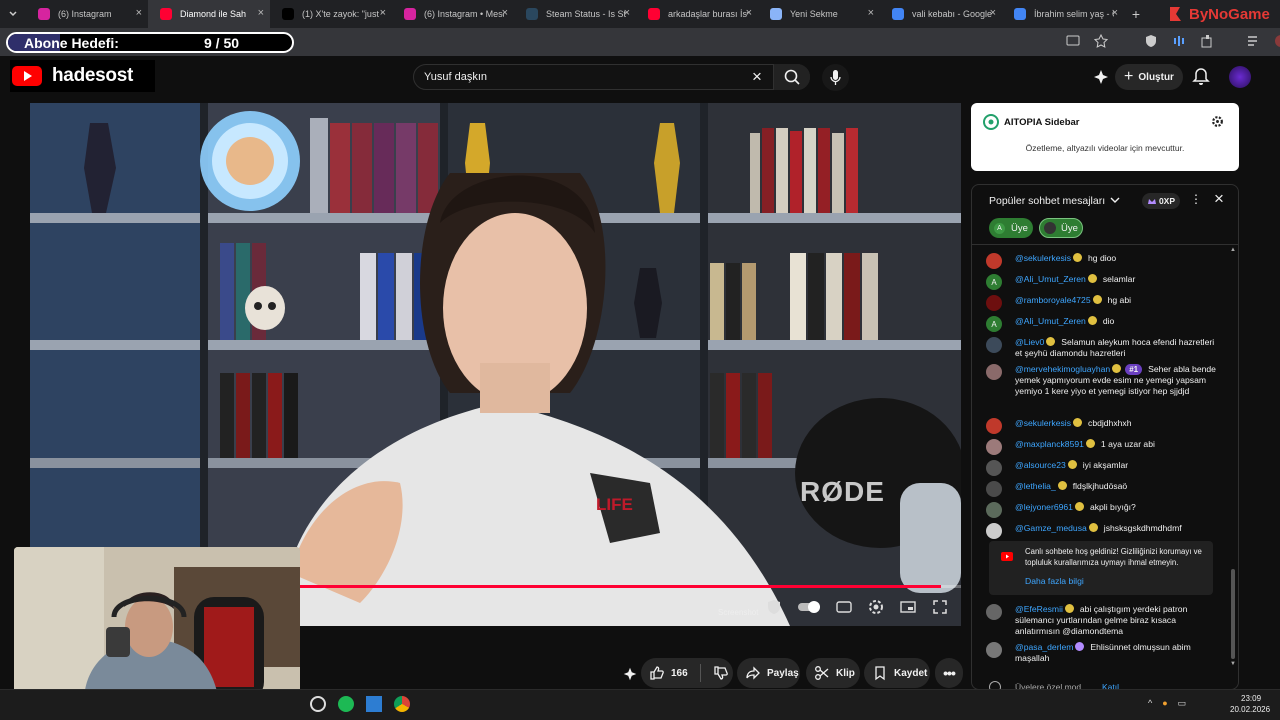 This screenshot has width=1280, height=720. I want to click on create-button: + Oluştur, so click(1149, 77).